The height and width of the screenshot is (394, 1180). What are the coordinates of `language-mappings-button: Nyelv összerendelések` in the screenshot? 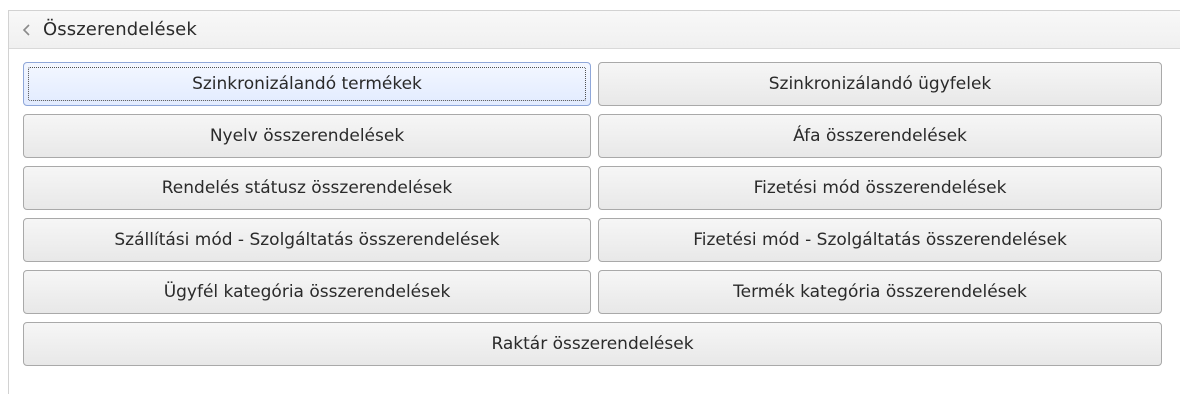 It's located at (307, 136).